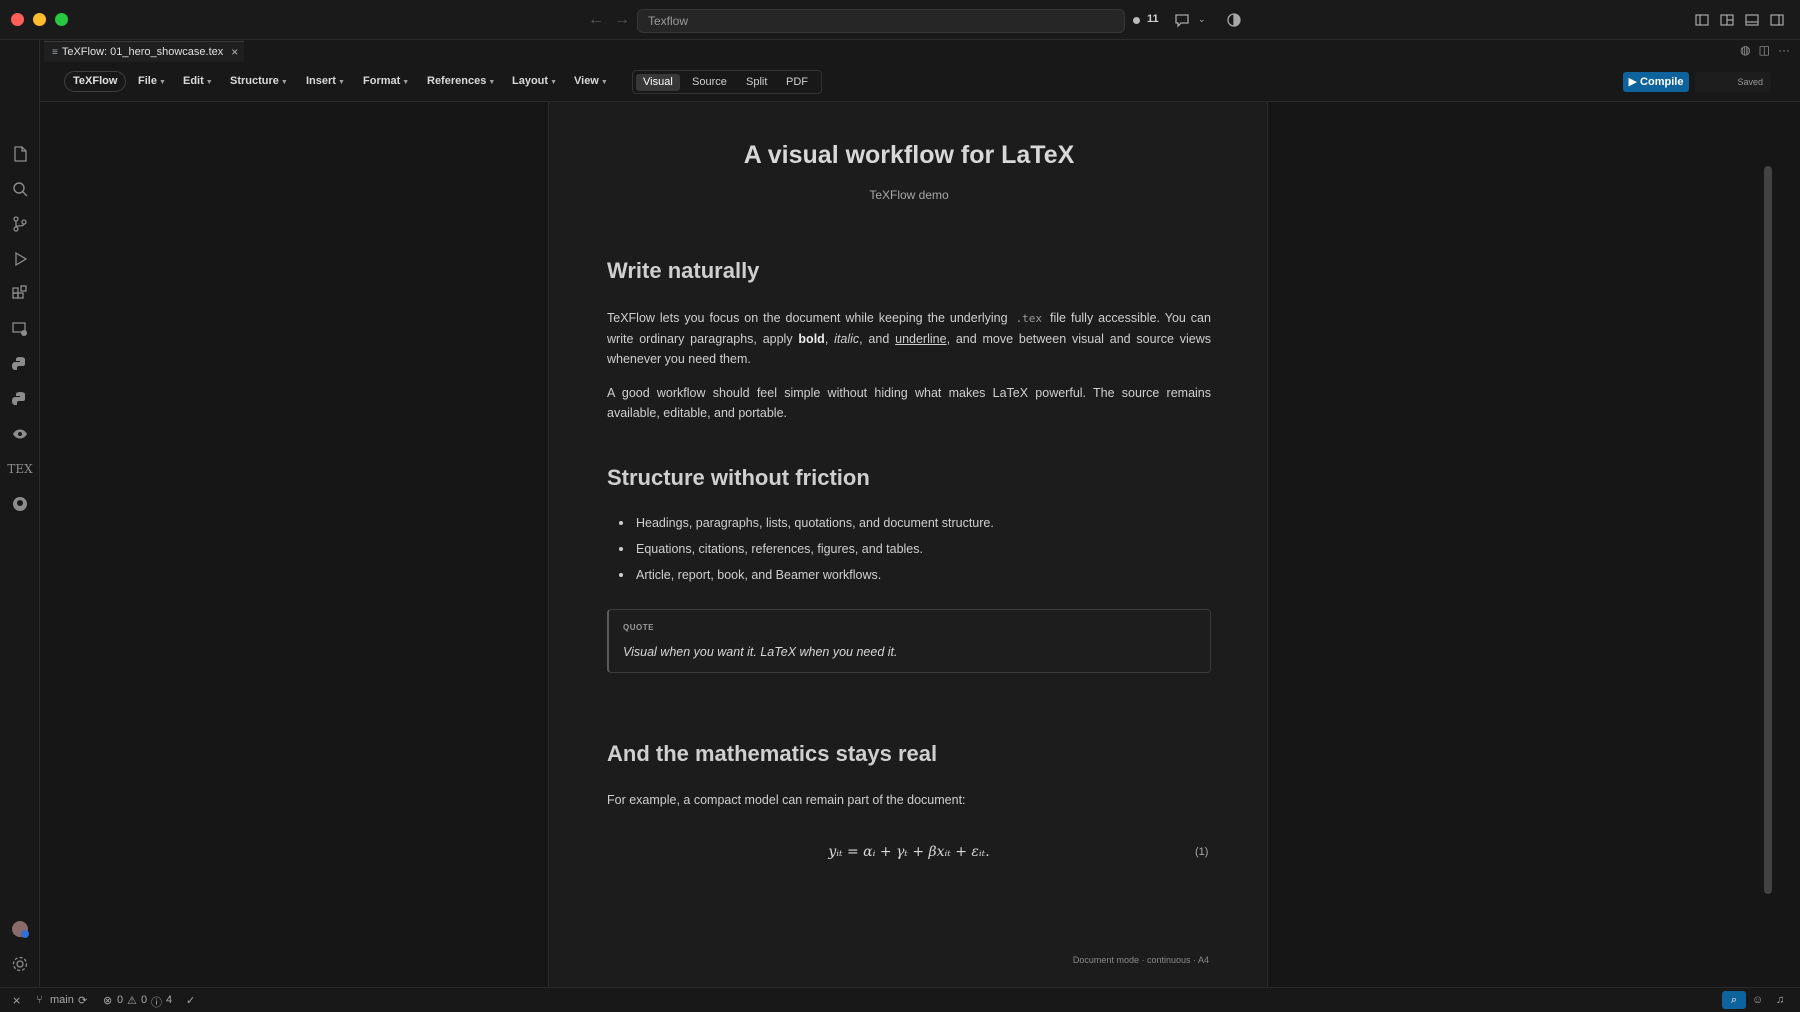  Describe the element at coordinates (1202, 852) in the screenshot. I see `equation-number: (1)` at that location.